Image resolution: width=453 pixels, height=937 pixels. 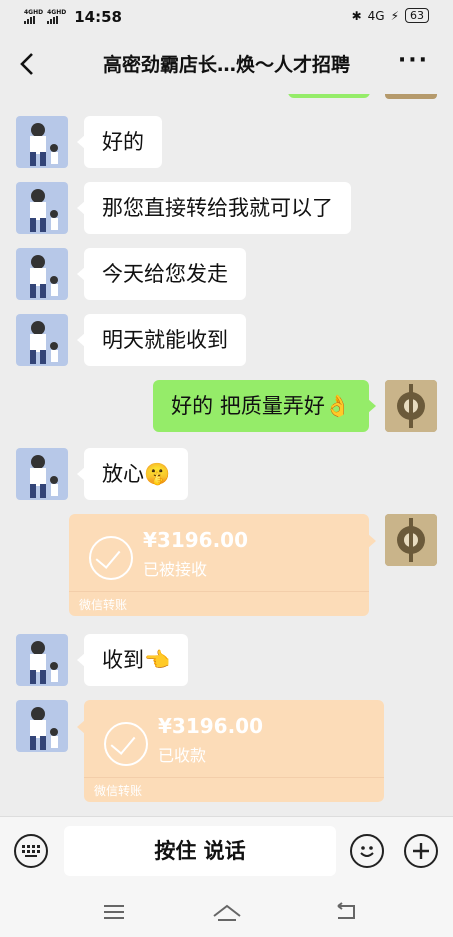 I want to click on clock: 14:58, so click(x=98, y=17).